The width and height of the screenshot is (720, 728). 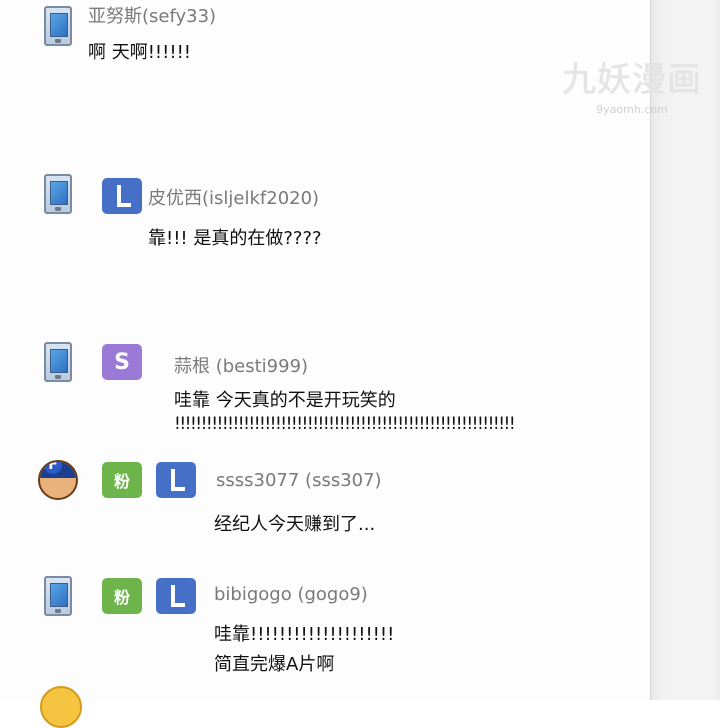 I want to click on sender-name: 亚努斯(sefy33), so click(x=152, y=16).